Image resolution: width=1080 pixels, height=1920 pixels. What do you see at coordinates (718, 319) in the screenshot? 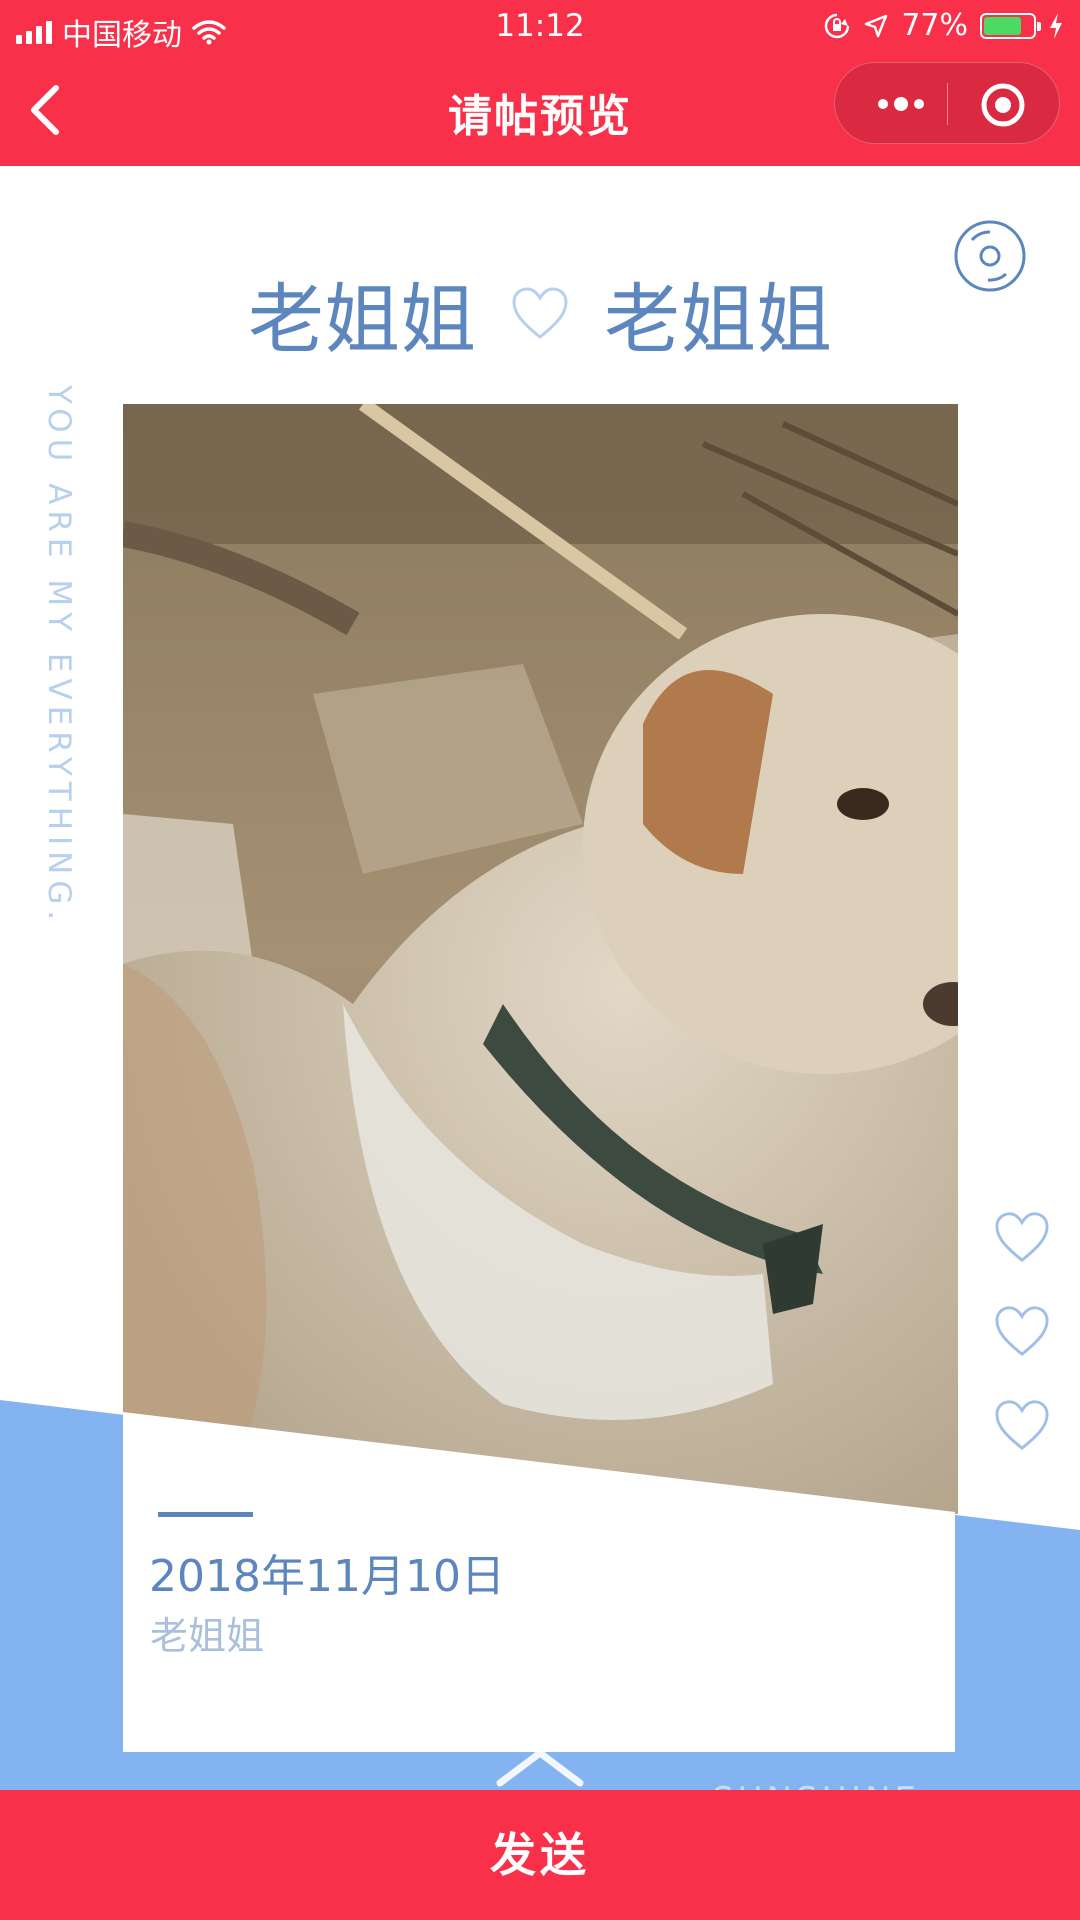
I see `name-right: 老姐姐` at bounding box center [718, 319].